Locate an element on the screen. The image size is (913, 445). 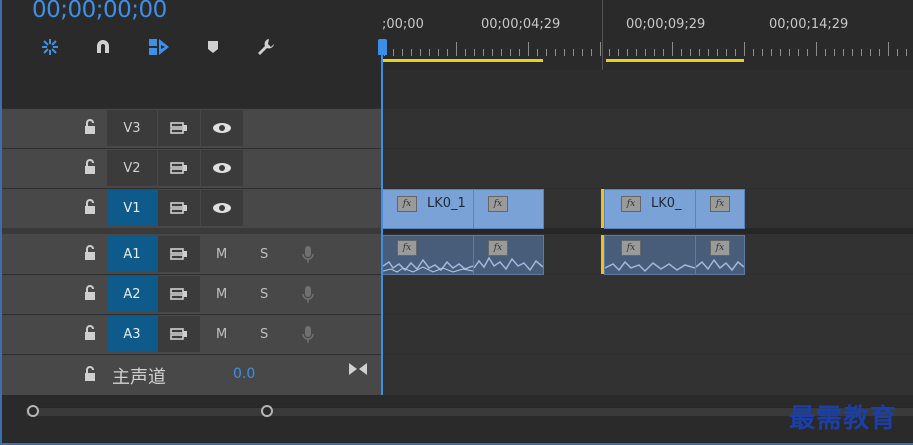
clip-label: LK0_1 is located at coordinates (446, 203).